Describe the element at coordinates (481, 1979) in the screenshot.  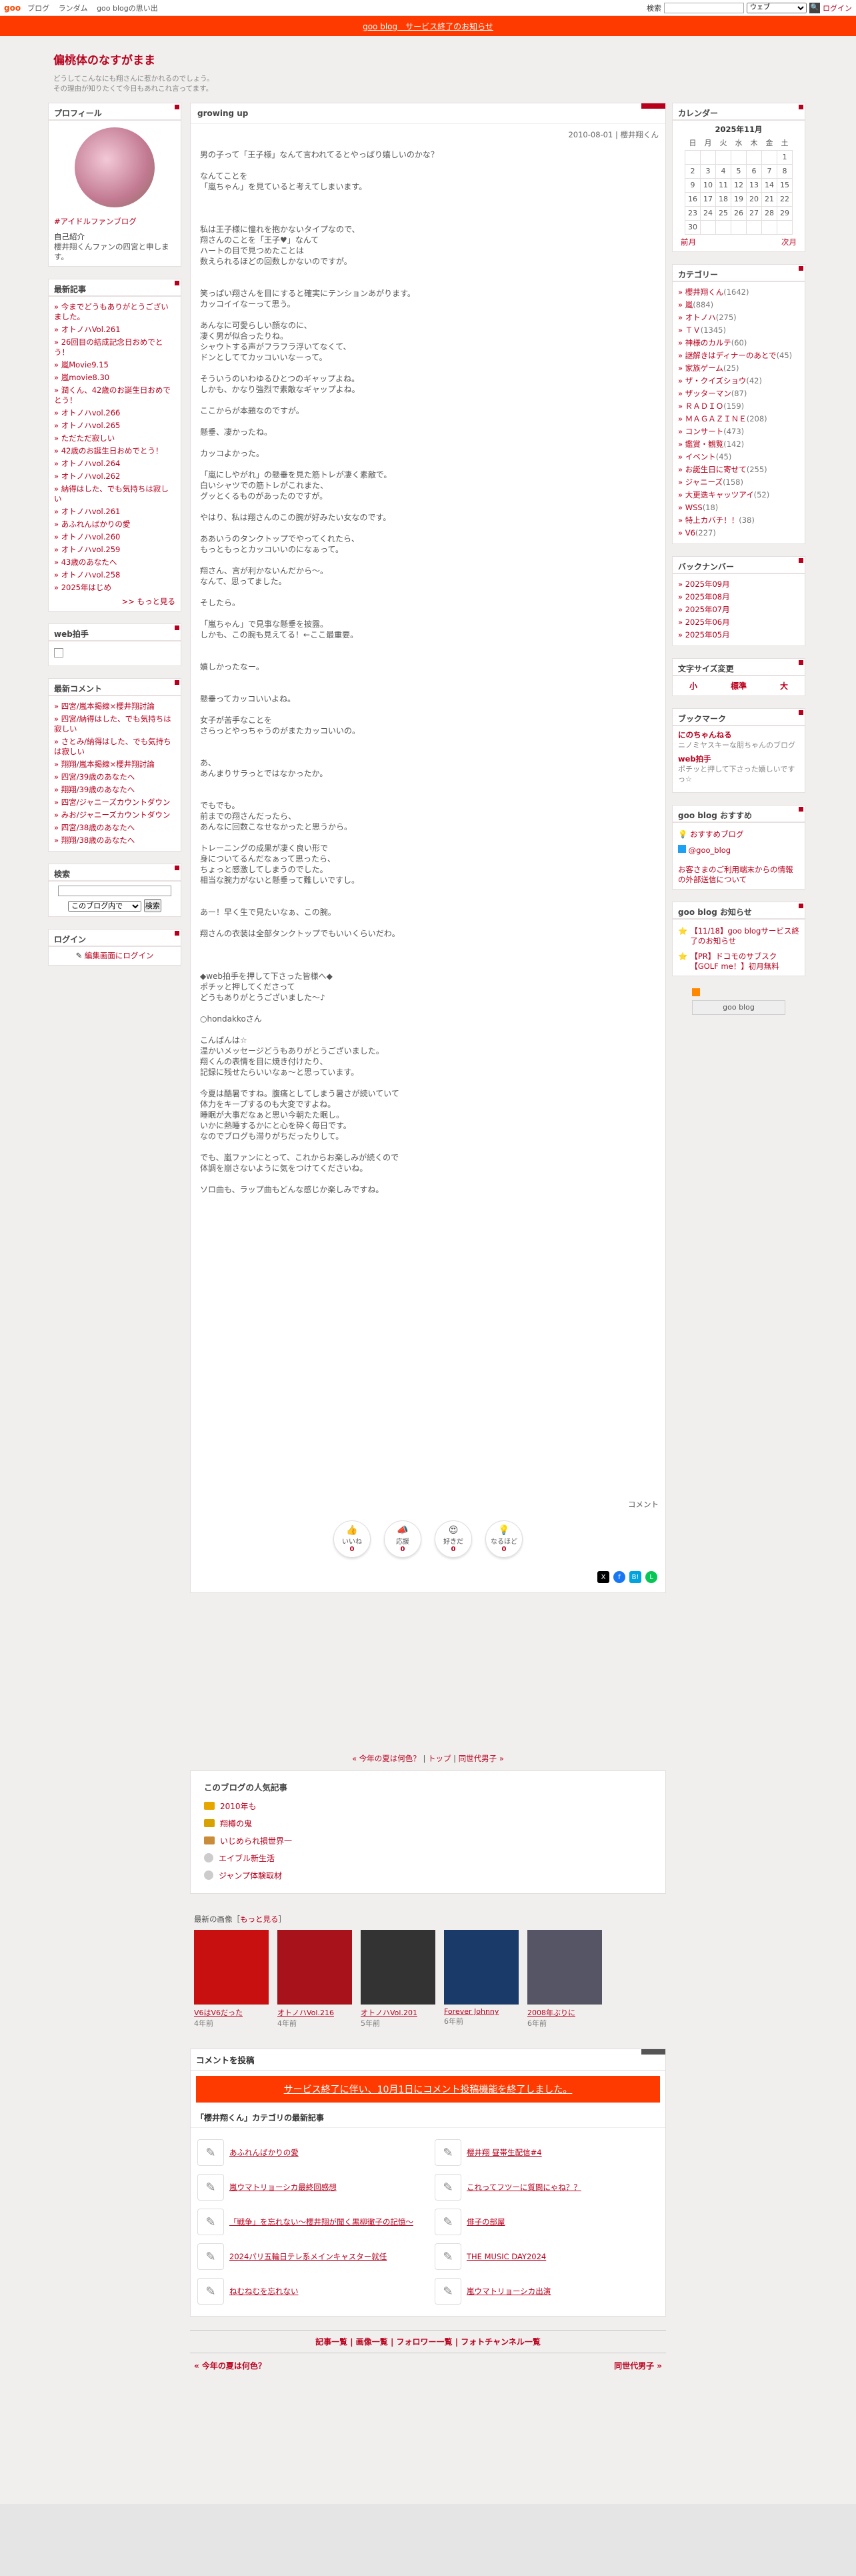
I see `image-thumb: Forever Johnny 6年前` at that location.